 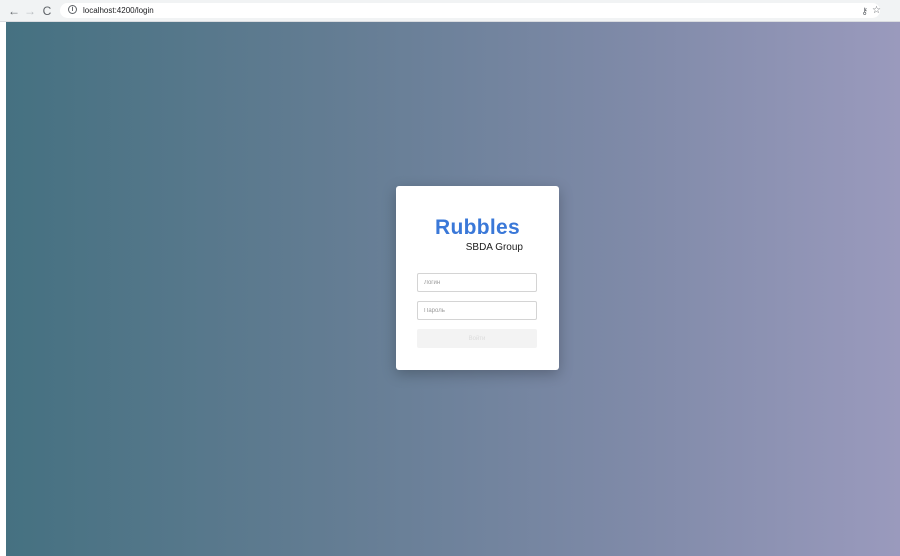 I want to click on reload-icon: C, so click(x=47, y=11).